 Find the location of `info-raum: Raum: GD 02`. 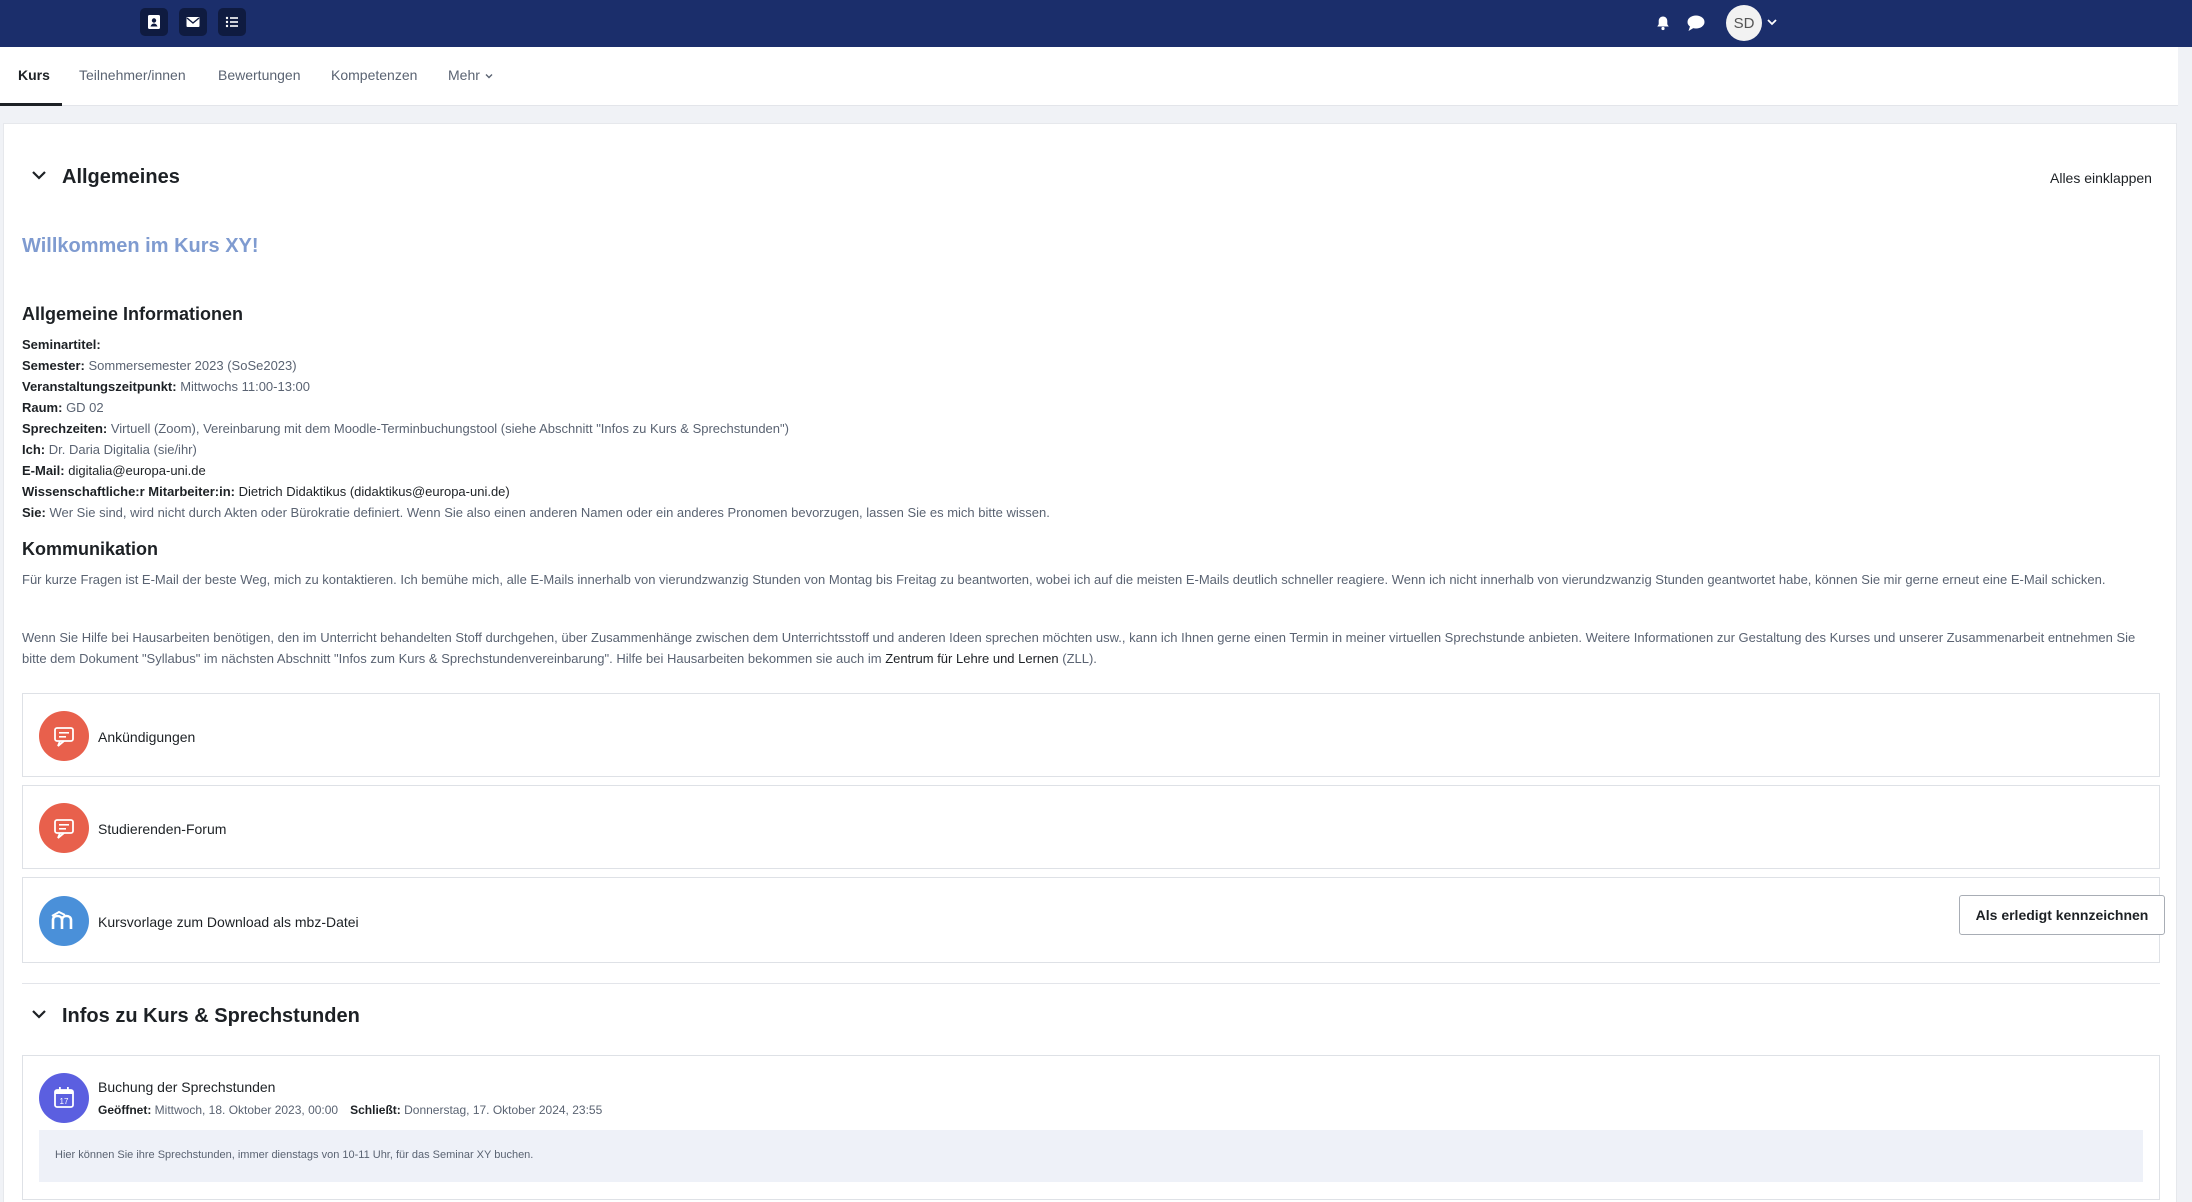

info-raum: Raum: GD 02 is located at coordinates (63, 407).